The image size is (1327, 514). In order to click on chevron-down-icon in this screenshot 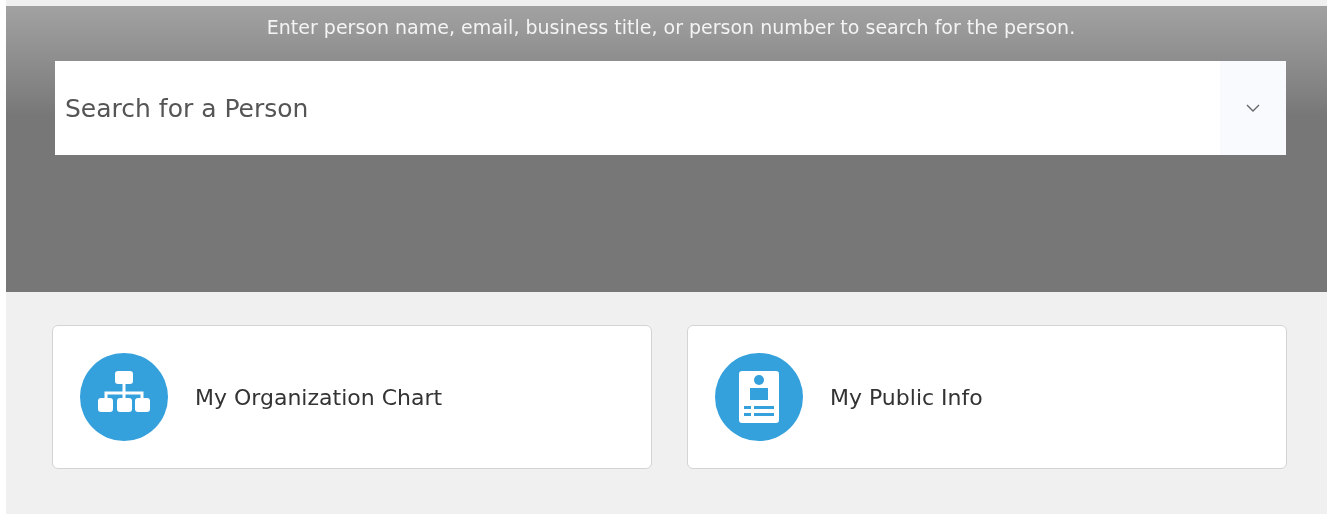, I will do `click(1253, 108)`.